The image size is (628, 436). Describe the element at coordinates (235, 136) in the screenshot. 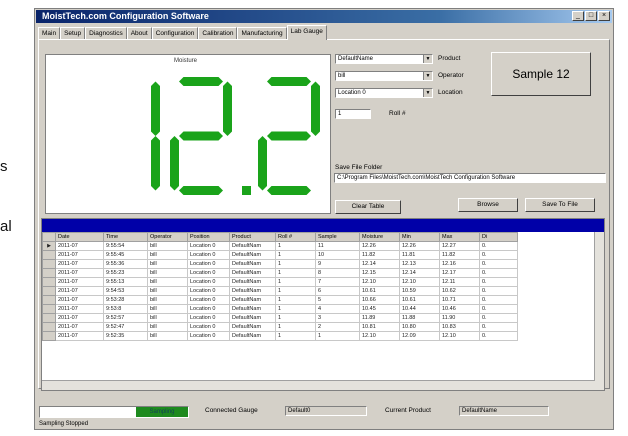

I see `seven-segment-readout` at that location.